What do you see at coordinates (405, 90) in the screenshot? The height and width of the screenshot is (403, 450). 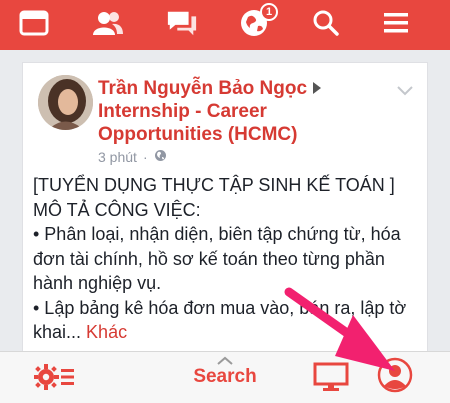 I see `chevron-down-icon` at bounding box center [405, 90].